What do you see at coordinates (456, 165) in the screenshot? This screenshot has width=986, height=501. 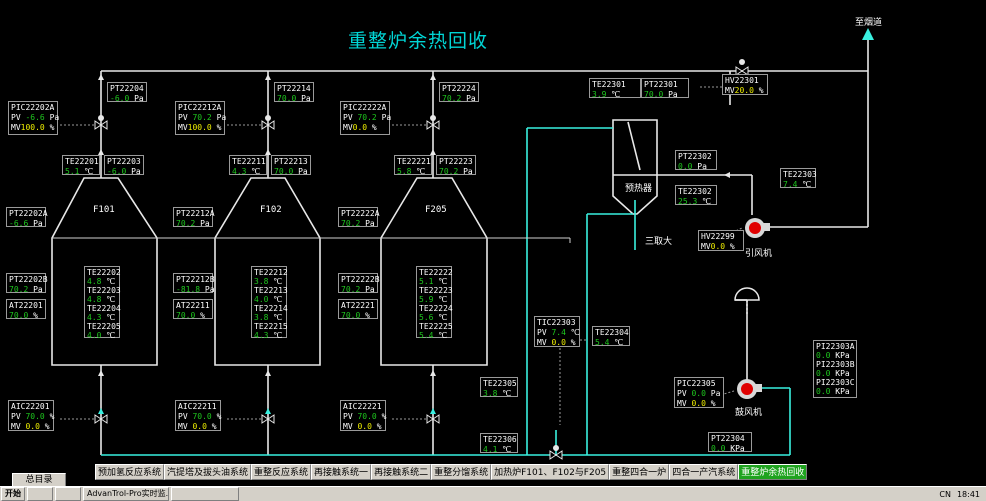 I see `pt-top2-box: PT22223 70.2 Pa` at bounding box center [456, 165].